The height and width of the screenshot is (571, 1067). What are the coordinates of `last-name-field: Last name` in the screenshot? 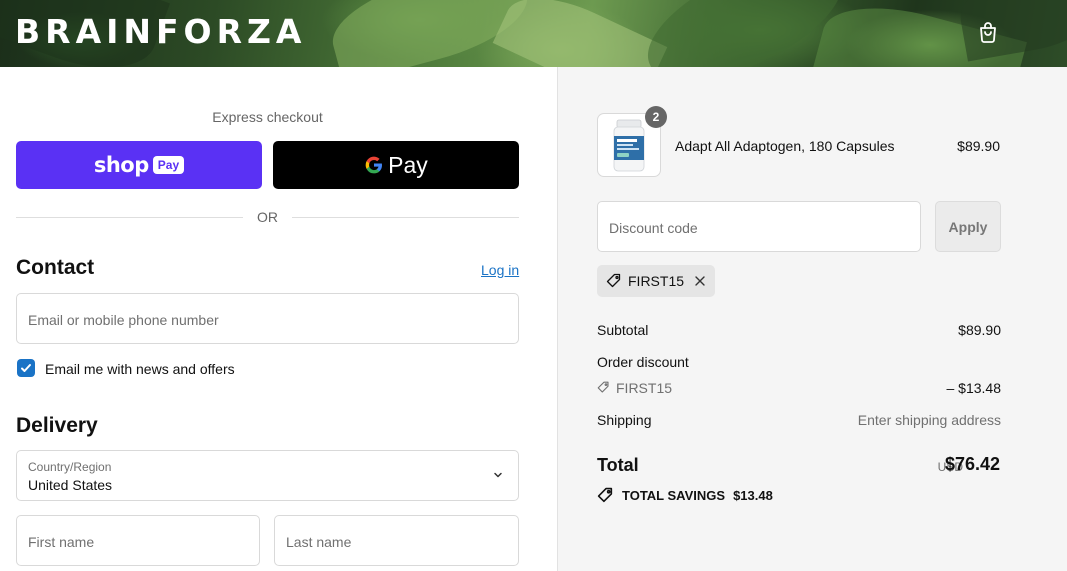 It's located at (396, 540).